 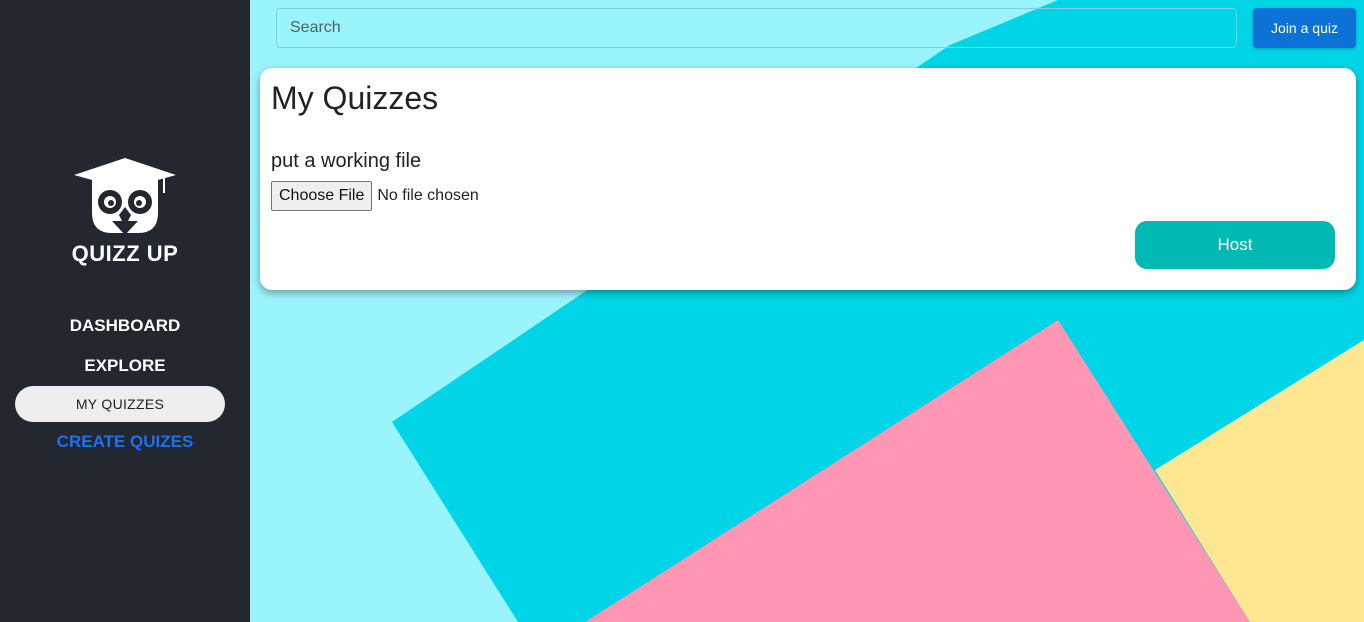 I want to click on choose-file-button: Choose File, so click(x=322, y=196).